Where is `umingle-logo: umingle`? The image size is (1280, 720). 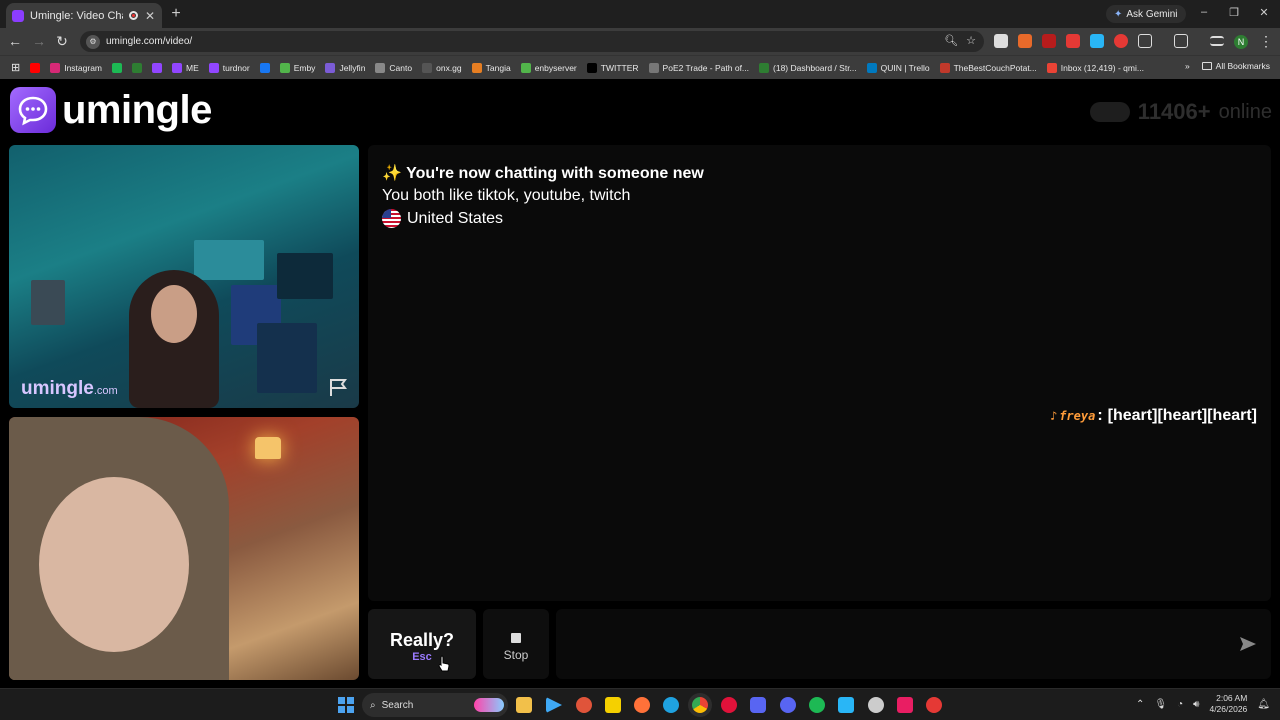 umingle-logo: umingle is located at coordinates (111, 110).